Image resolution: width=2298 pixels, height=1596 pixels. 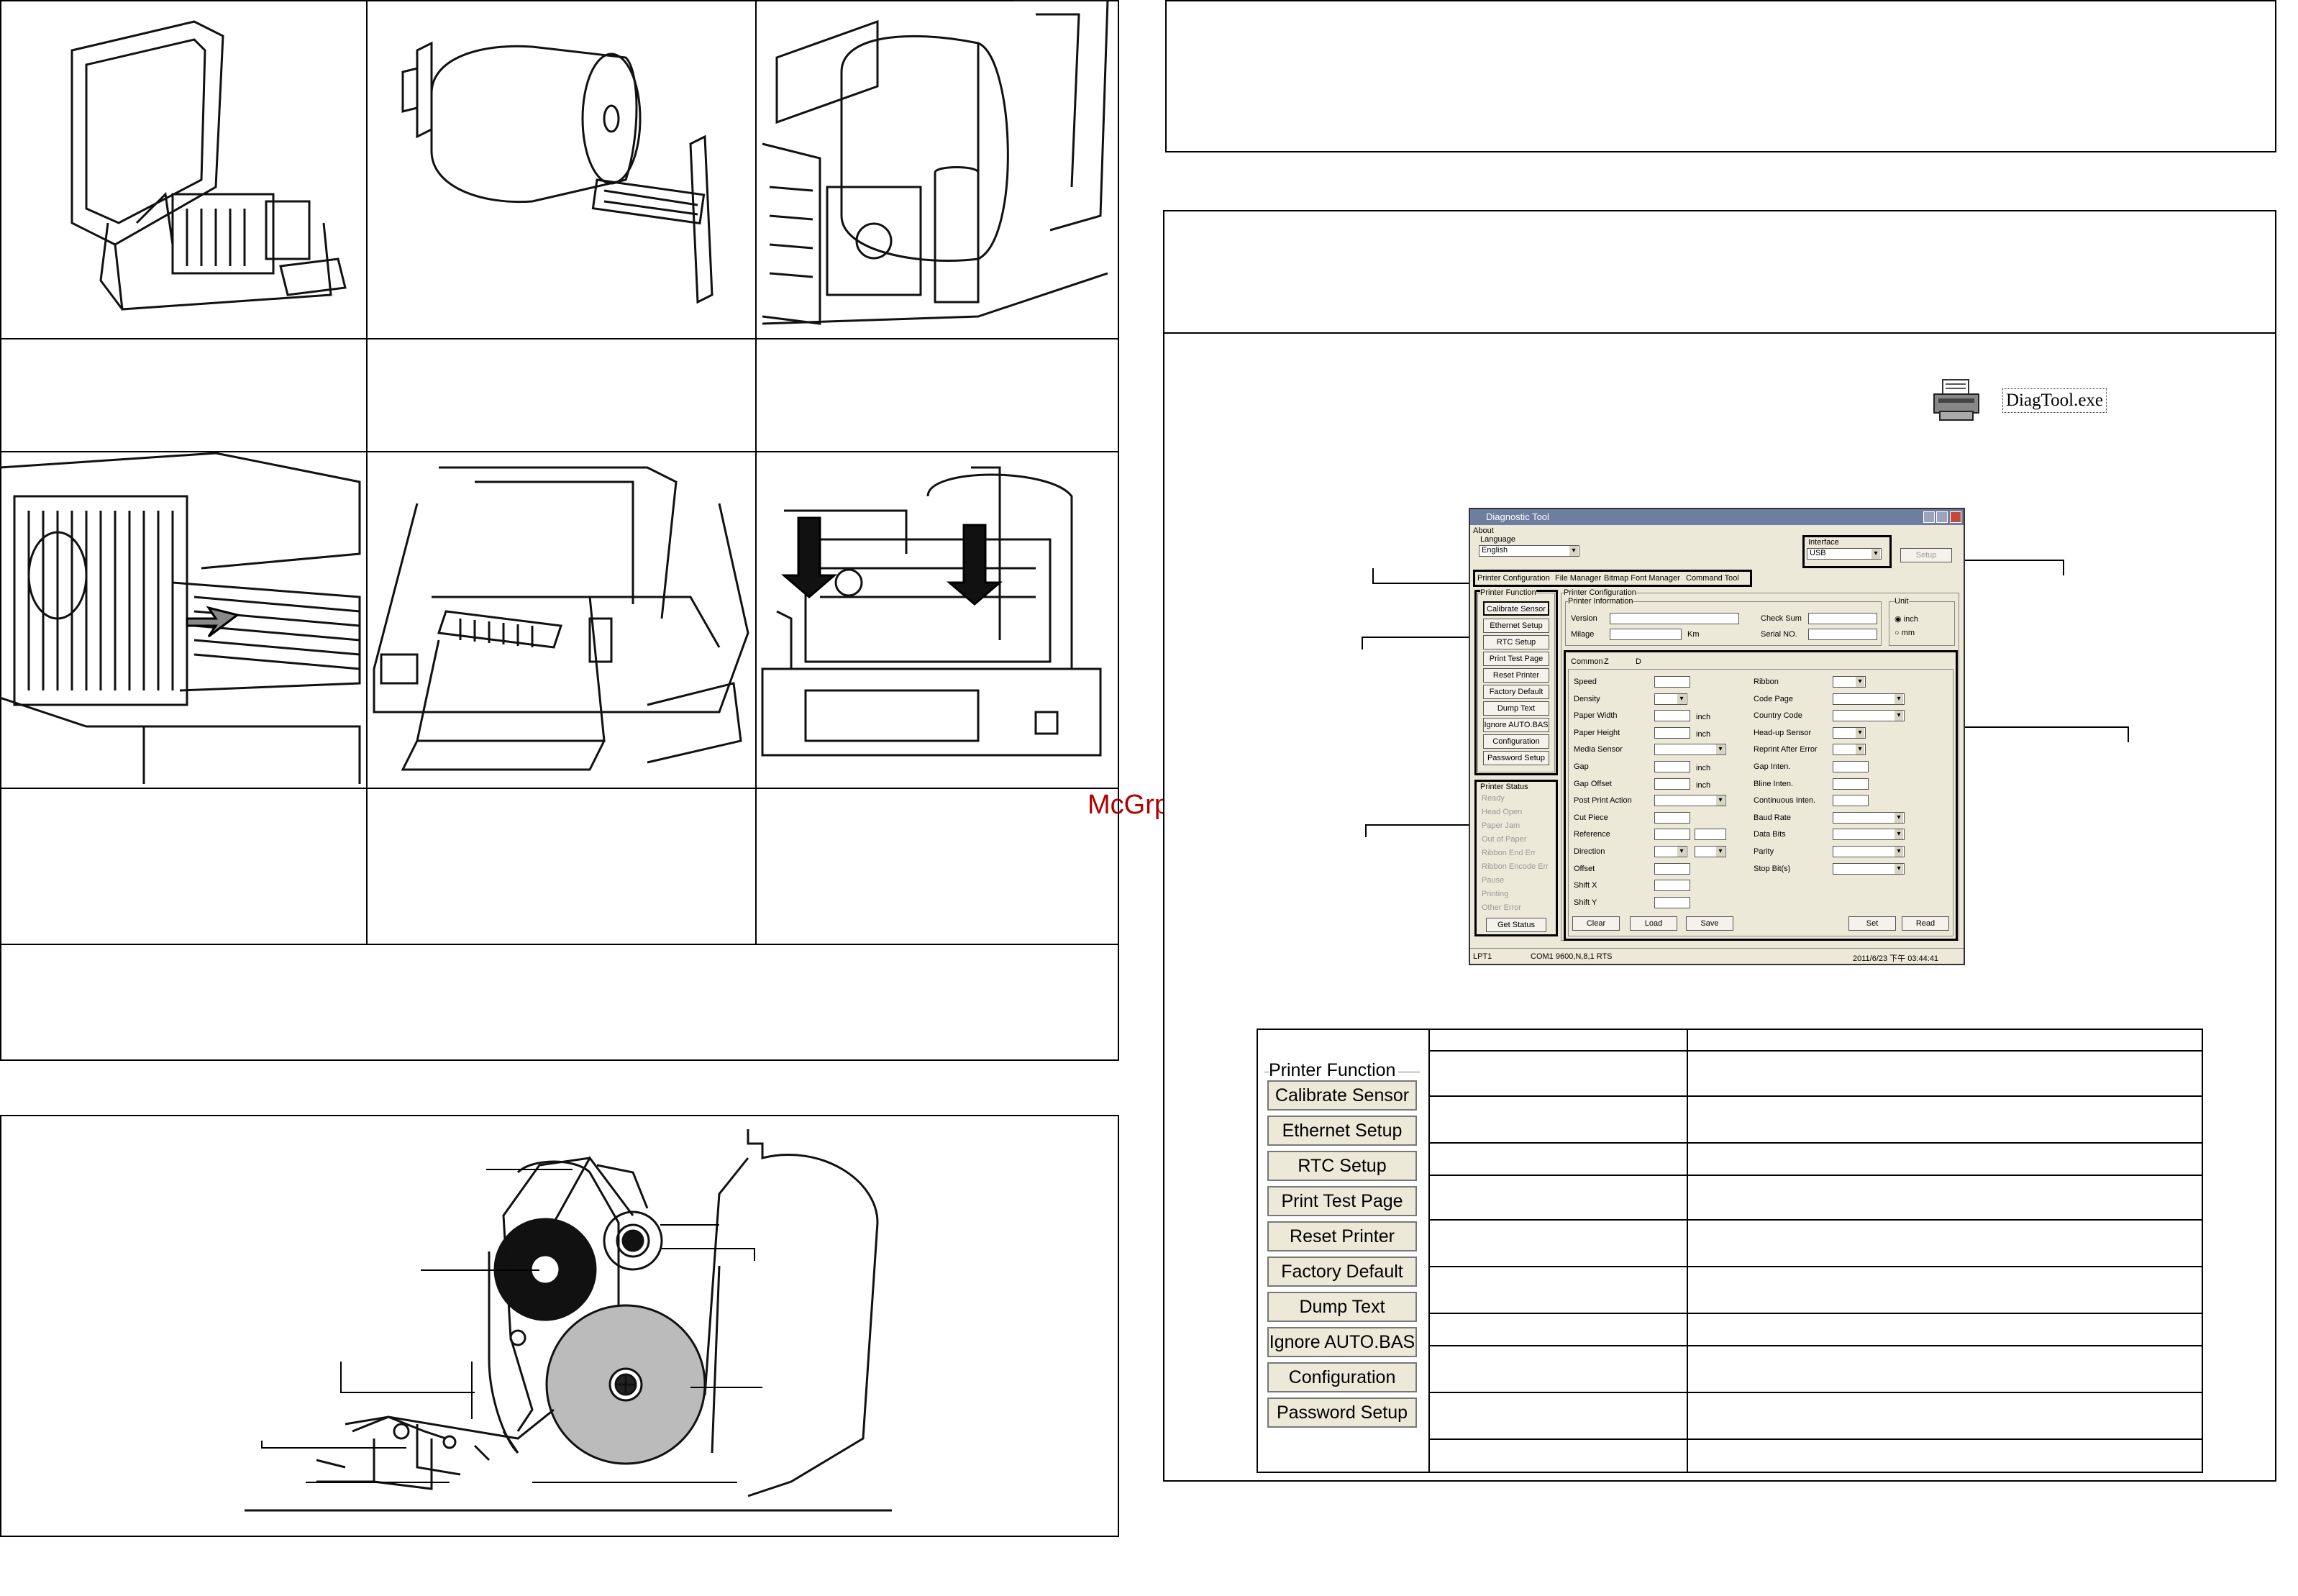 I want to click on tab-bitmap-font-manager: Bitmap Font Manager, so click(x=1642, y=578).